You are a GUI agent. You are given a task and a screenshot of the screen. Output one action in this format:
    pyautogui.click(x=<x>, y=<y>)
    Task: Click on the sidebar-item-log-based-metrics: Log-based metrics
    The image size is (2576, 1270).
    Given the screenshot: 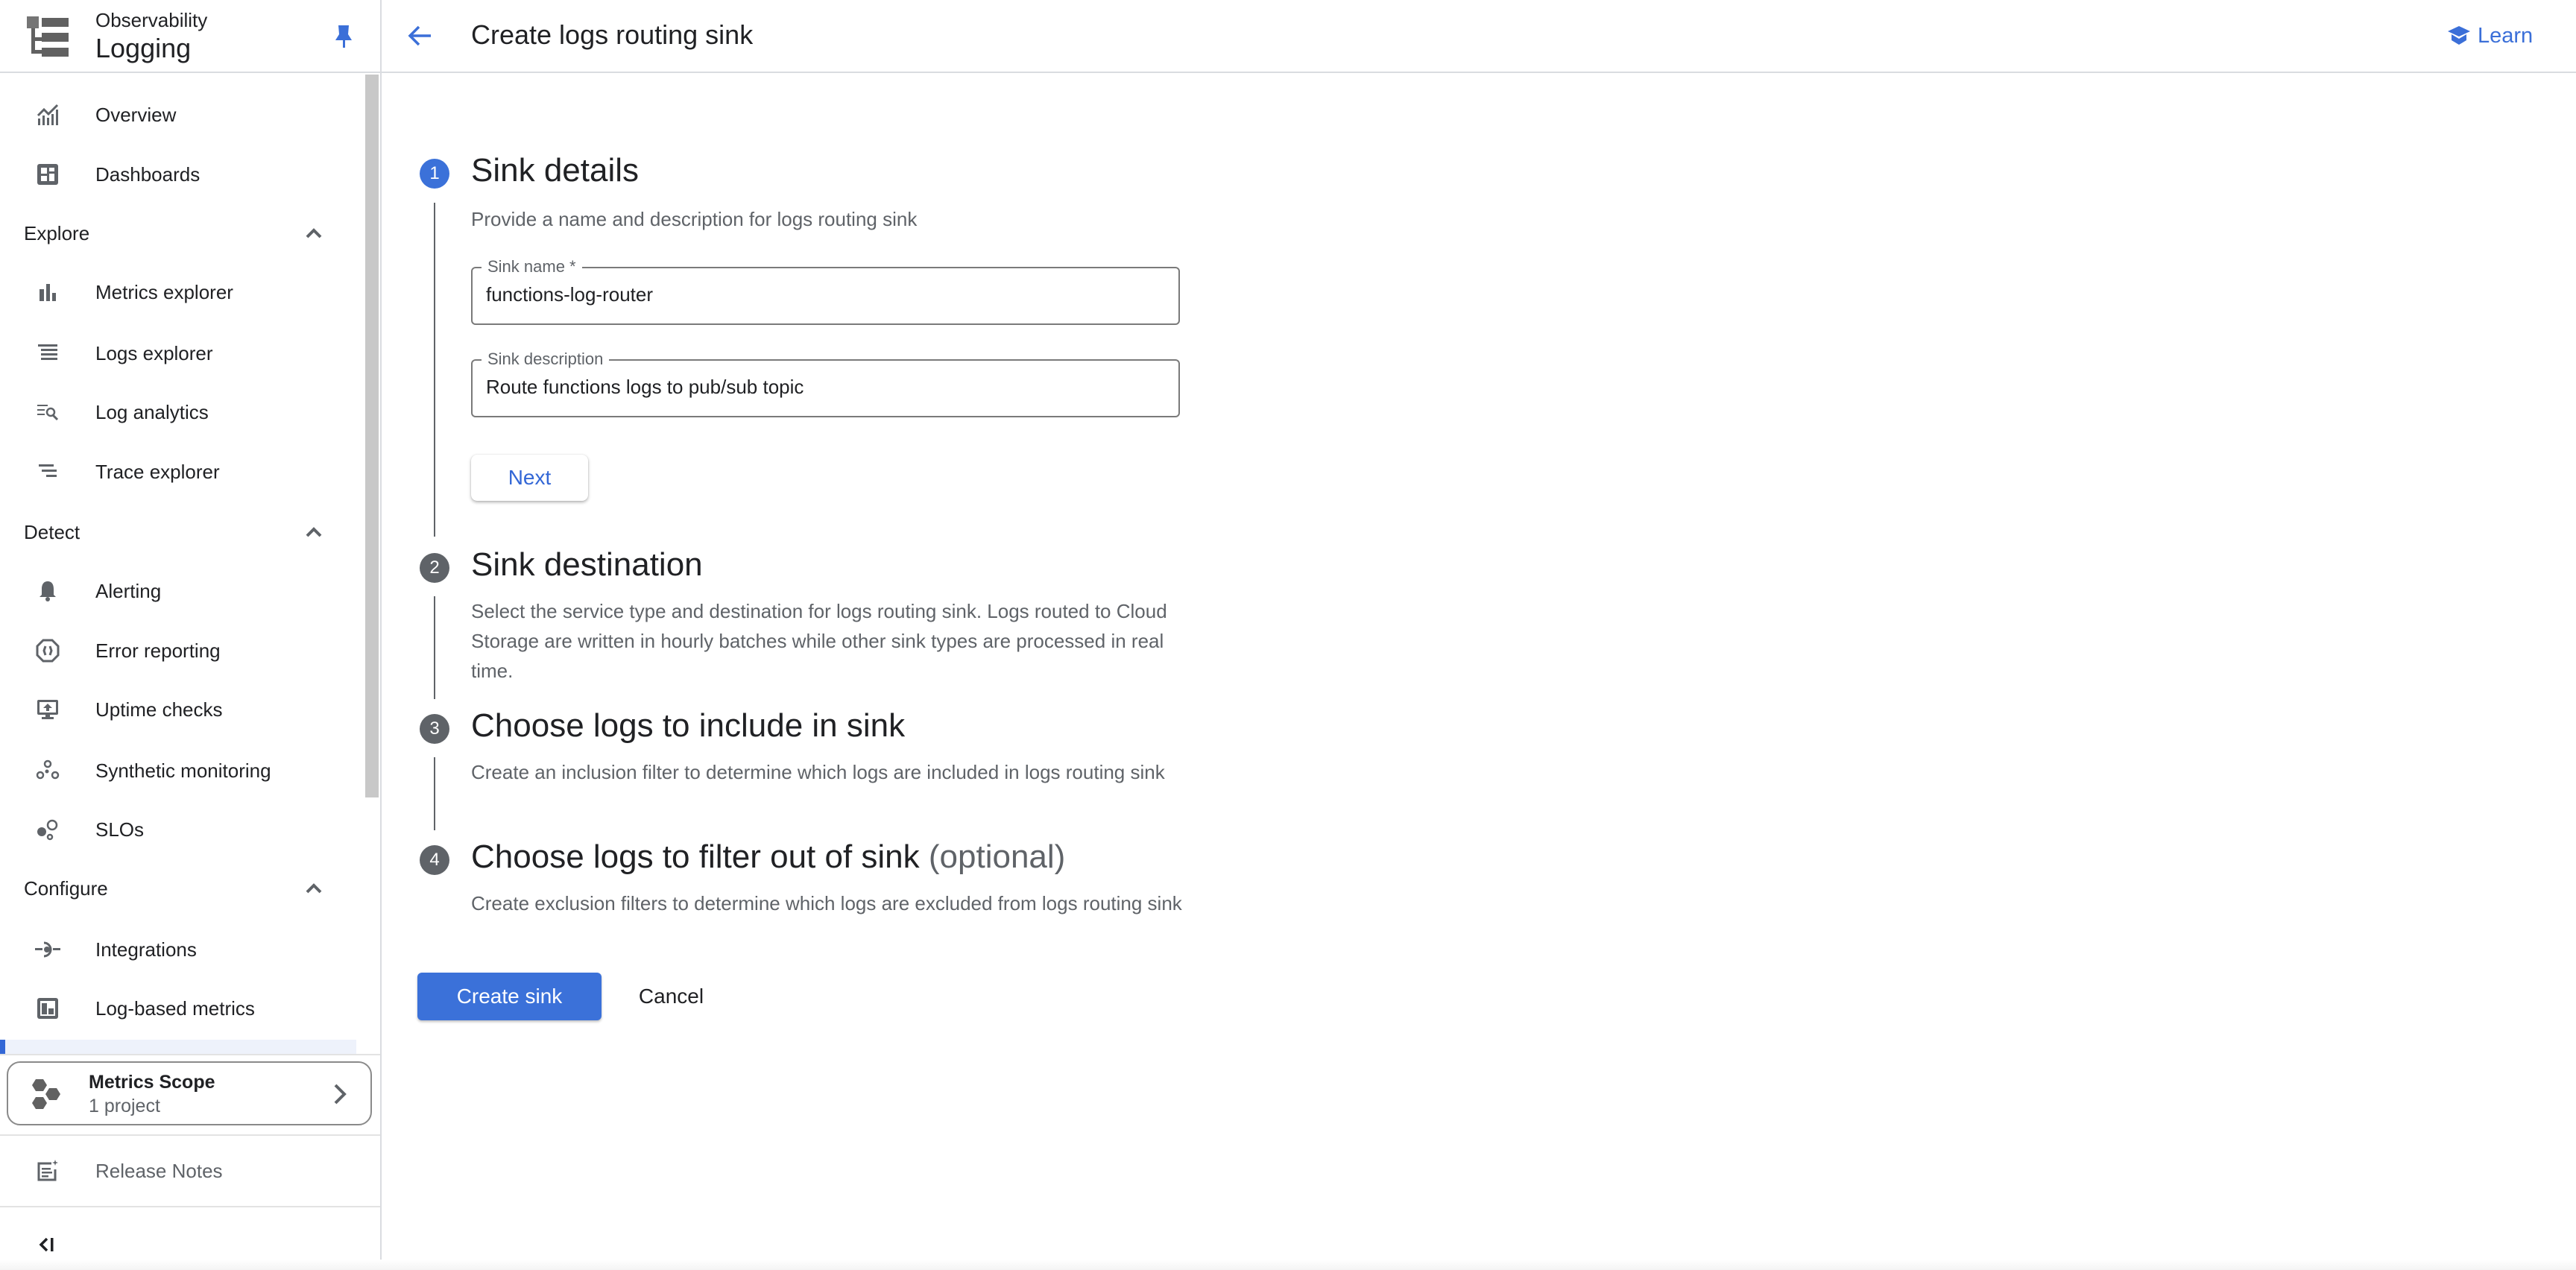 What is the action you would take?
    pyautogui.click(x=179, y=1008)
    